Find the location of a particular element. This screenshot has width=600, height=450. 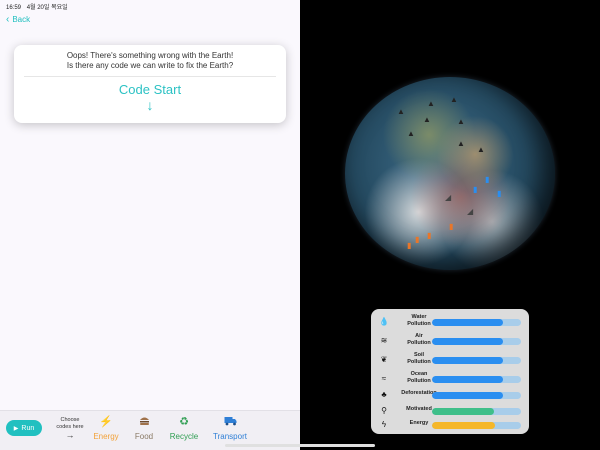

burger-icon is located at coordinates (144, 422).